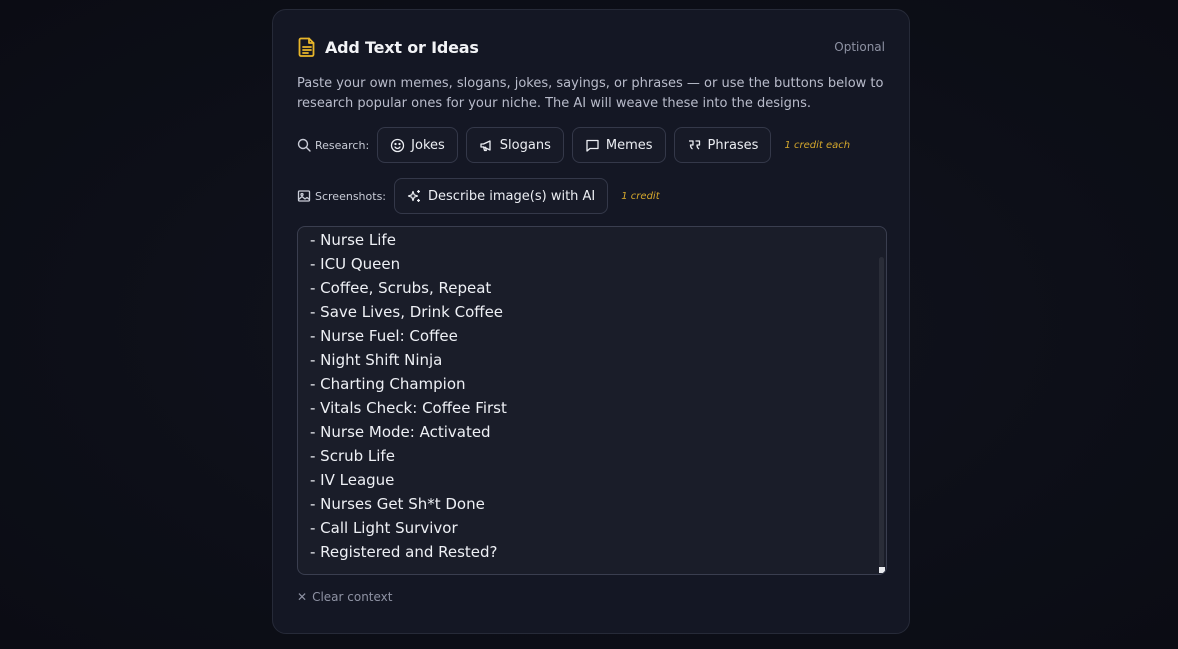  What do you see at coordinates (733, 145) in the screenshot?
I see `phrases-button-label: Phrases` at bounding box center [733, 145].